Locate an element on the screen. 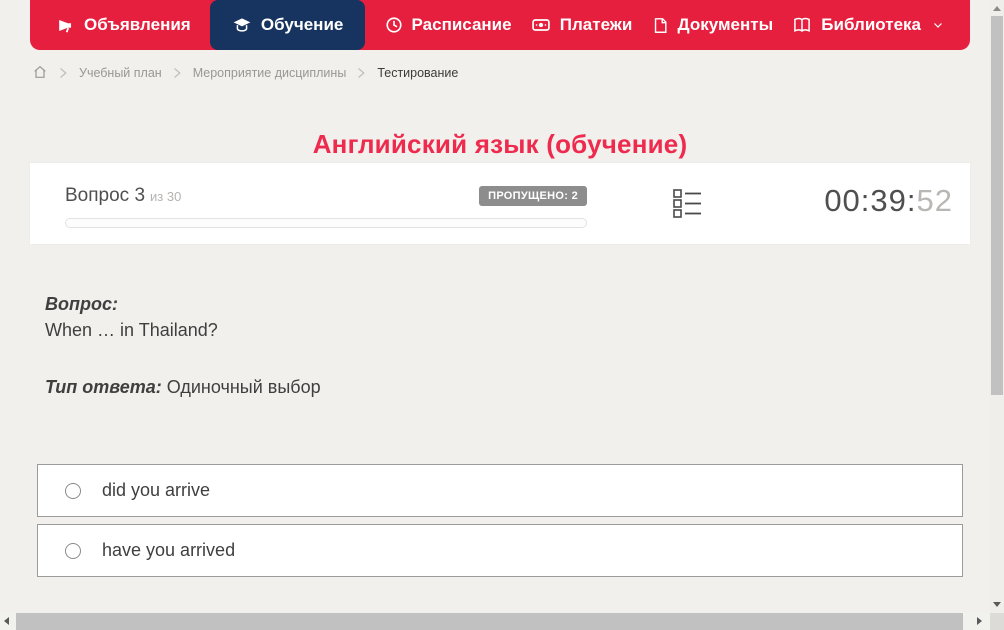  answer-option-2: have you arrived is located at coordinates (500, 550).